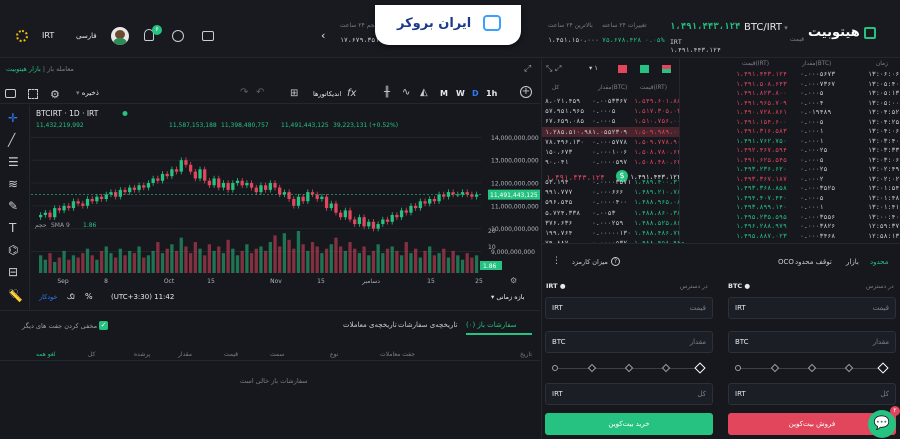  Describe the element at coordinates (556, 261) in the screenshot. I see `more-icon: ⋮` at that location.